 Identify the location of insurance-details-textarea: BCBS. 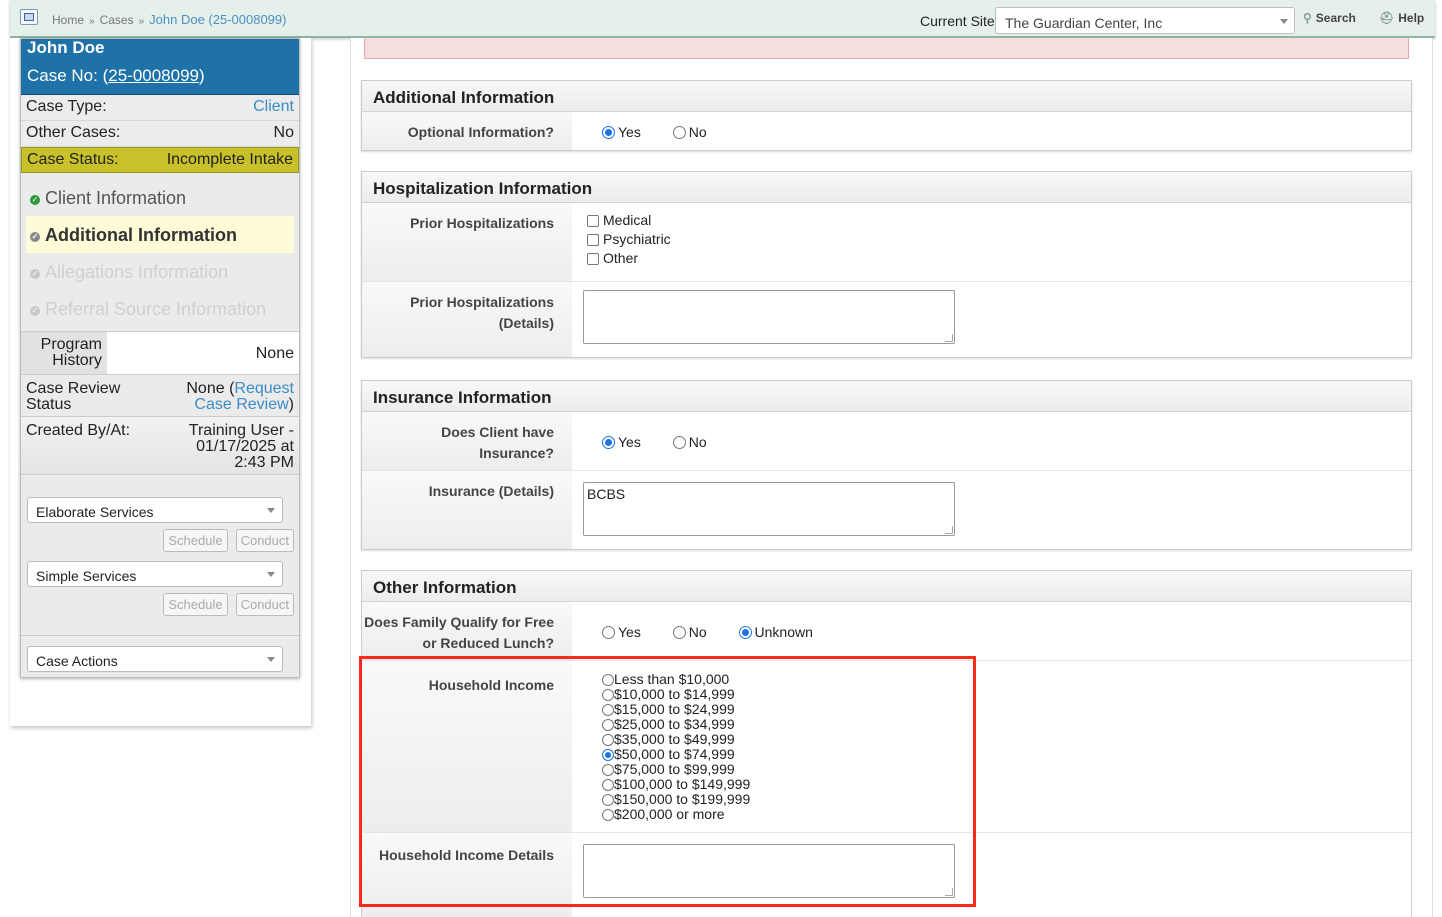
(769, 509).